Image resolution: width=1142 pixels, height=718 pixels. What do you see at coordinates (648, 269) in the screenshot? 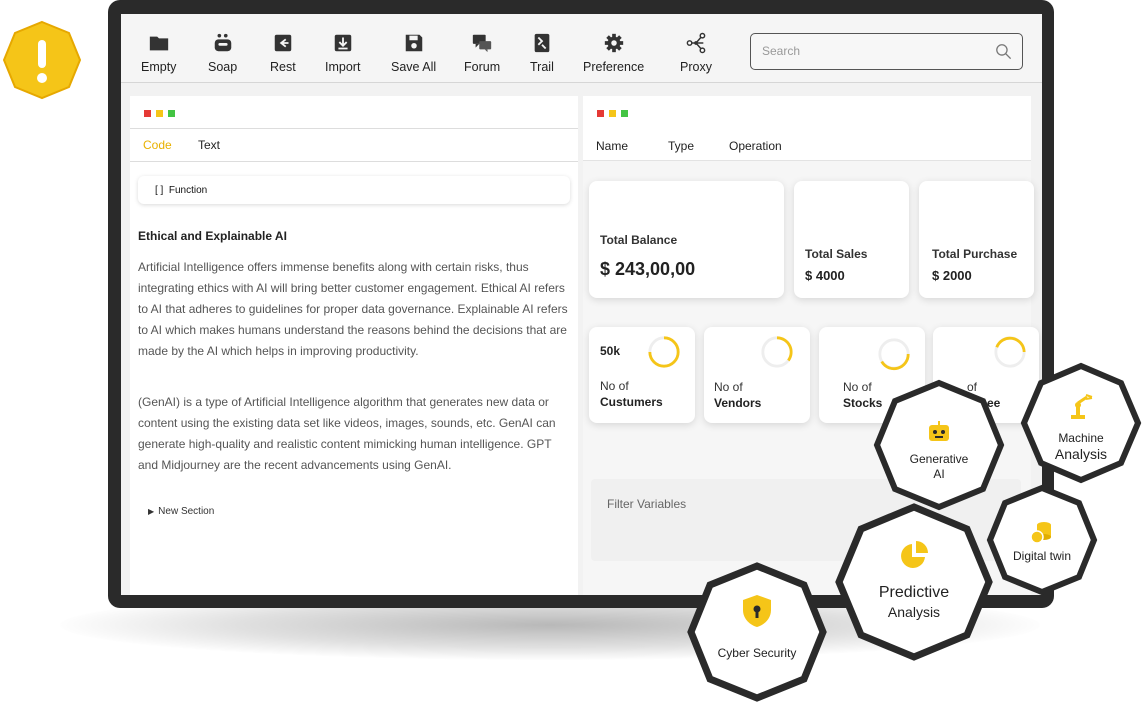
I see `balance-value: $ 243,00,00` at bounding box center [648, 269].